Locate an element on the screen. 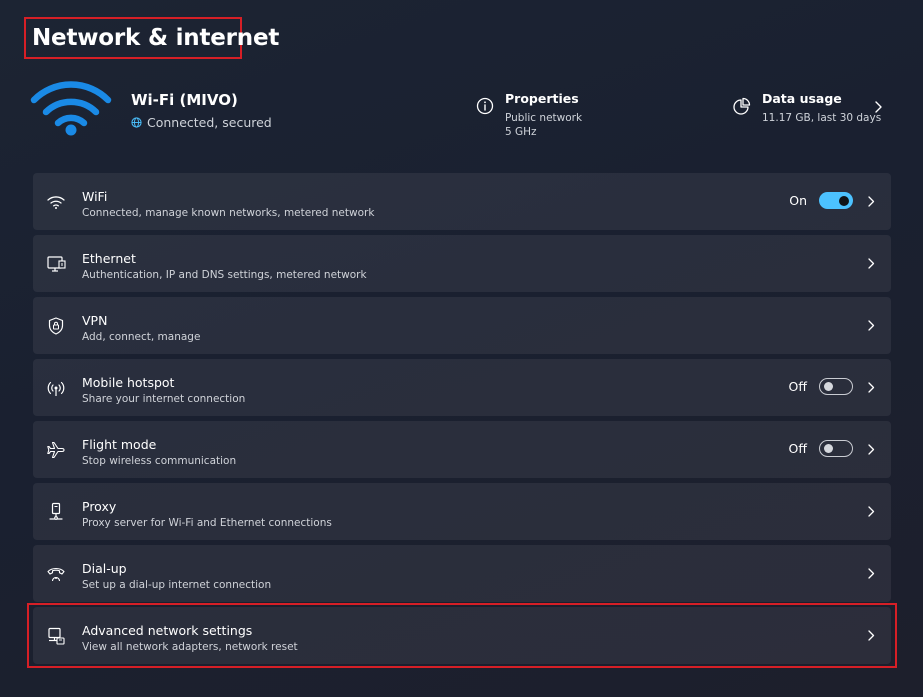  advanced-network-icon is located at coordinates (56, 636).